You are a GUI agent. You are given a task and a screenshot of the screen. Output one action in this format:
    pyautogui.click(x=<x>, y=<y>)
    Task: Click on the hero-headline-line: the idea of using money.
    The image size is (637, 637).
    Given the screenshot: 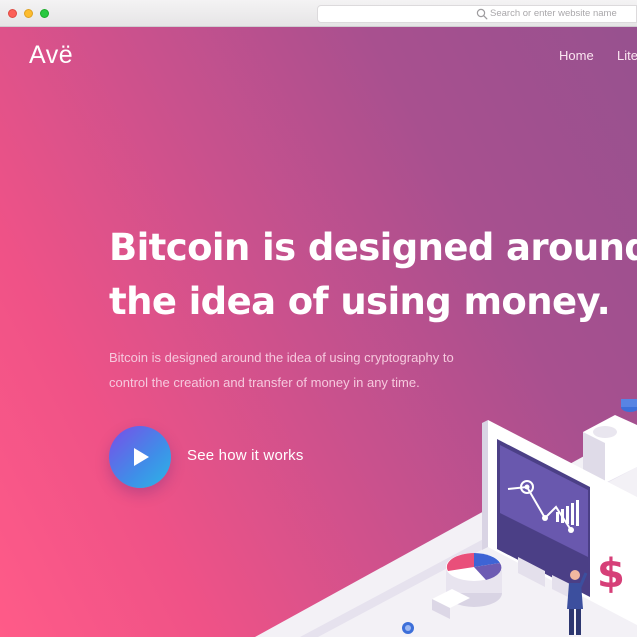 What is the action you would take?
    pyautogui.click(x=360, y=301)
    